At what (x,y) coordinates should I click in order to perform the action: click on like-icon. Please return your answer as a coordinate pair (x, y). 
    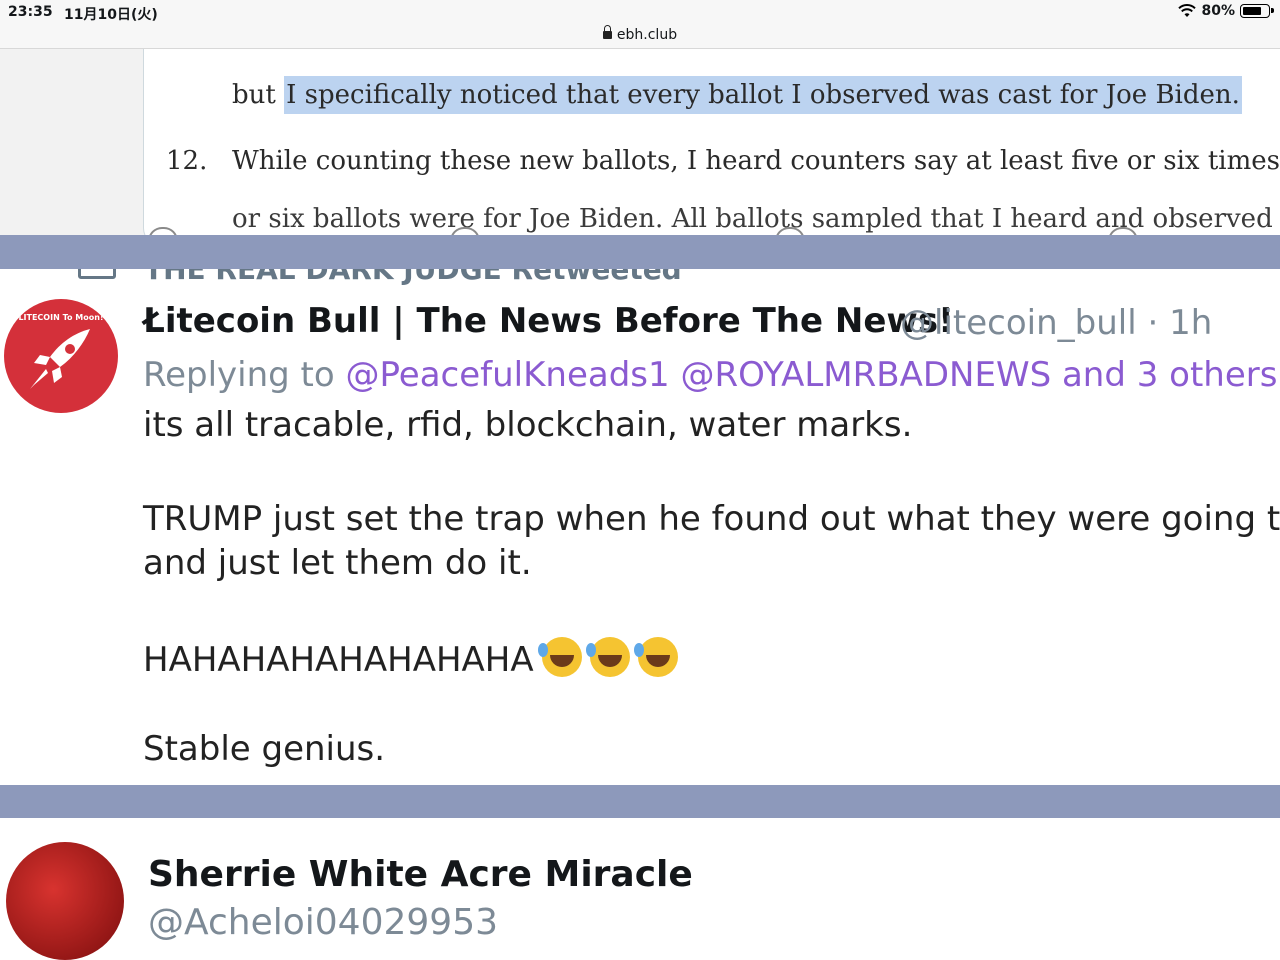
    Looking at the image, I should click on (790, 231).